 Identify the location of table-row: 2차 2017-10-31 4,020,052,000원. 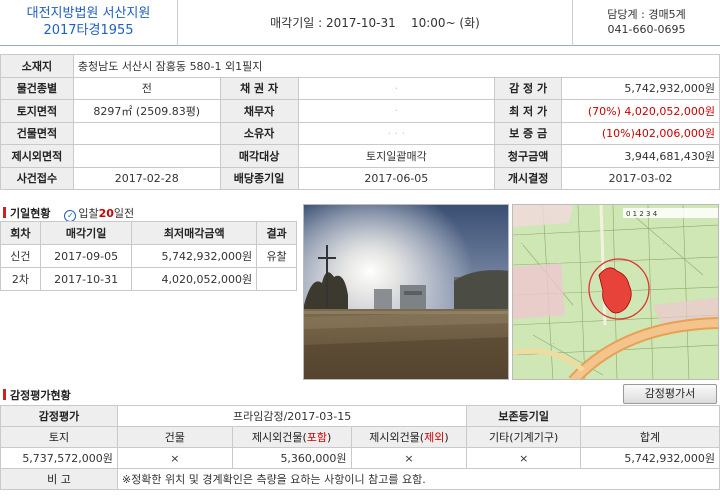
(148, 279).